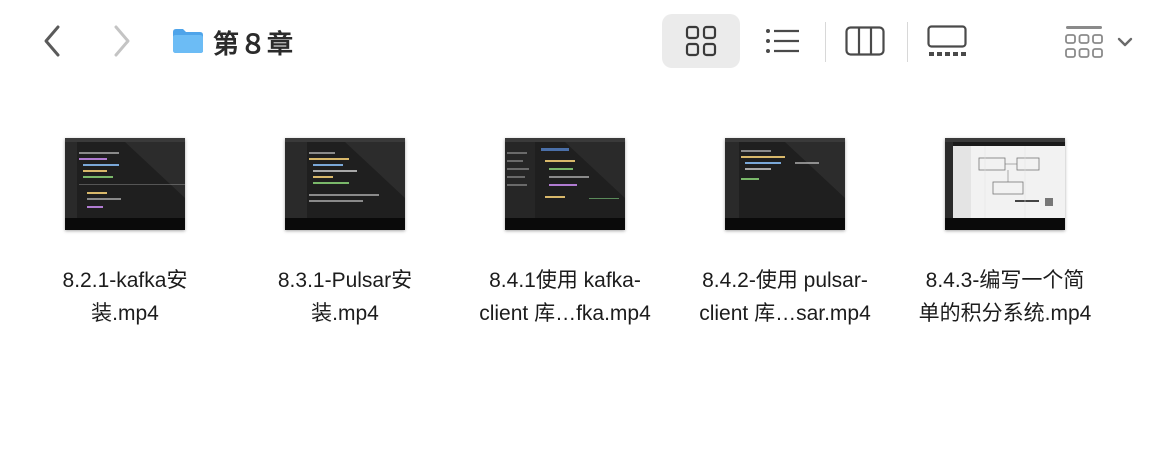  Describe the element at coordinates (345, 280) in the screenshot. I see `file-name-line: 8.3.1-Pulsar安` at that location.